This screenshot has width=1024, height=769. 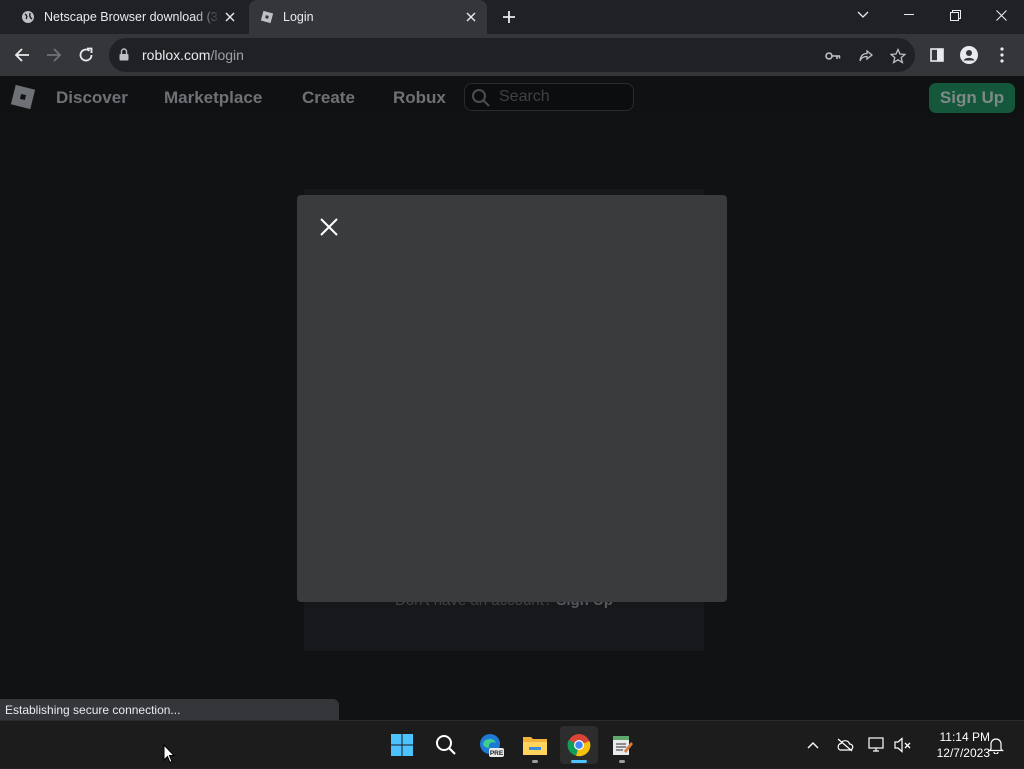 What do you see at coordinates (193, 55) in the screenshot?
I see `url-text: roblox.com/login` at bounding box center [193, 55].